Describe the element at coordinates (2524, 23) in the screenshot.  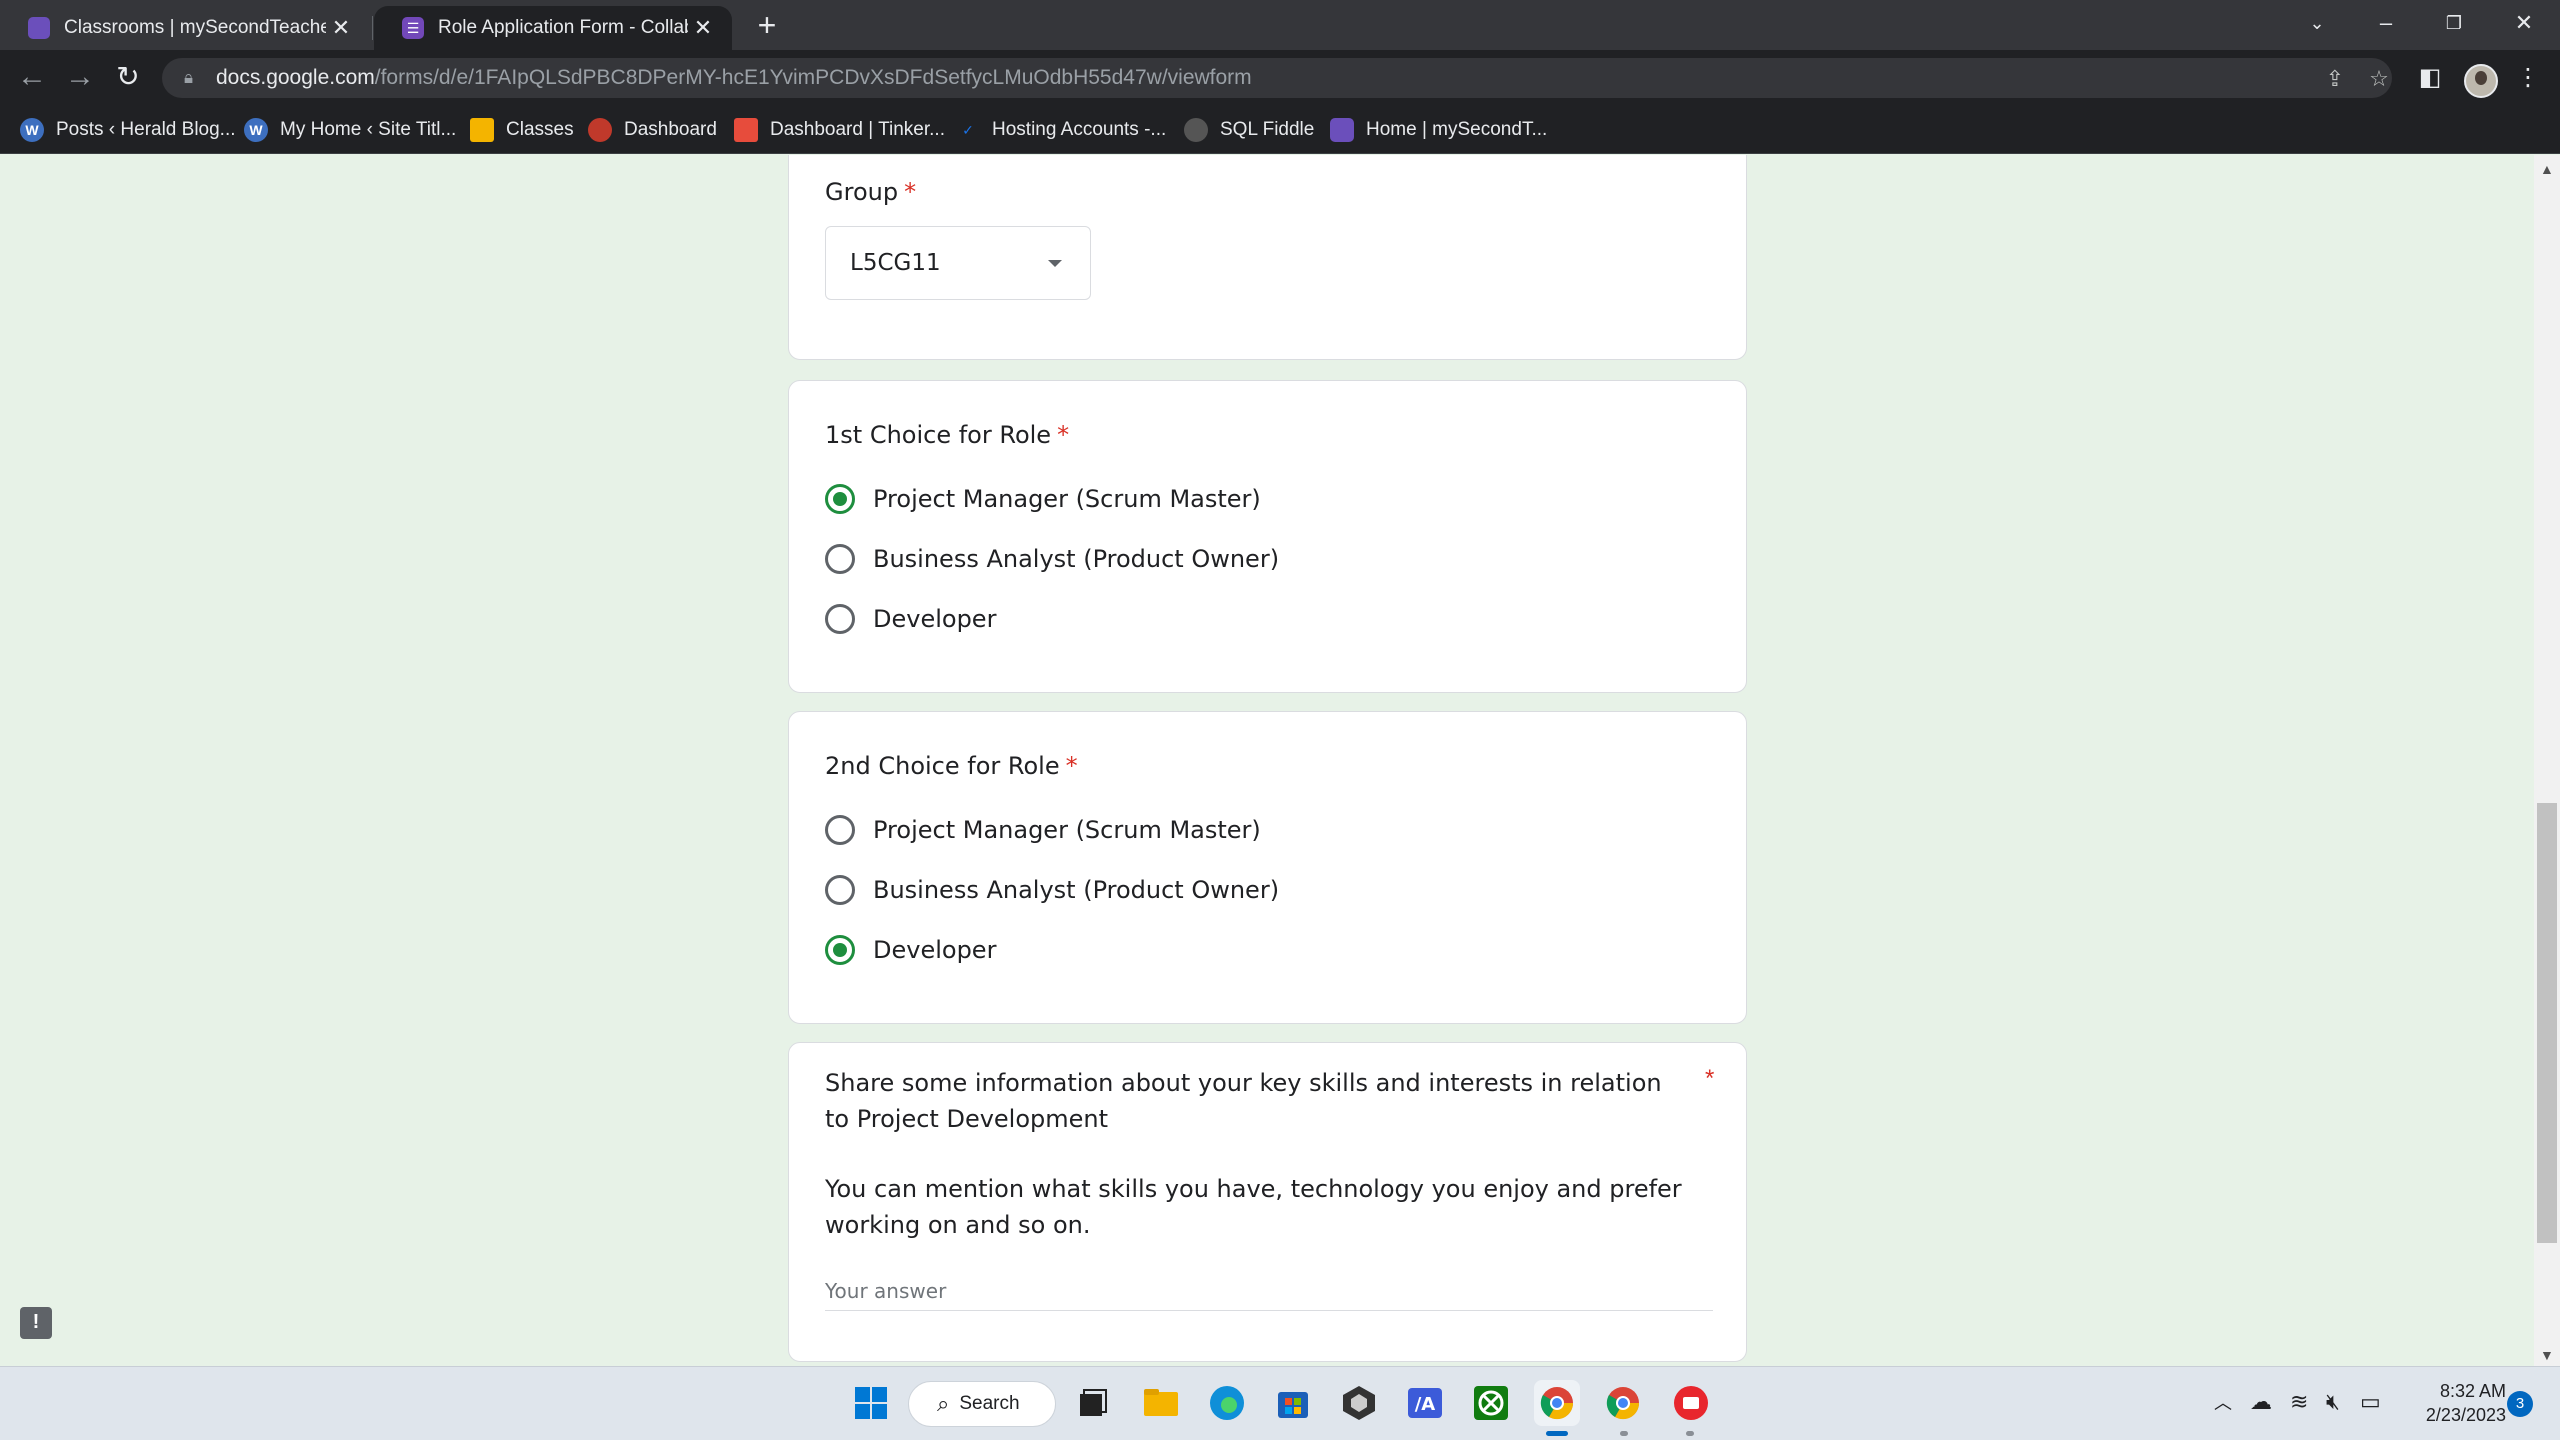
I see `close-window-button: ✕` at that location.